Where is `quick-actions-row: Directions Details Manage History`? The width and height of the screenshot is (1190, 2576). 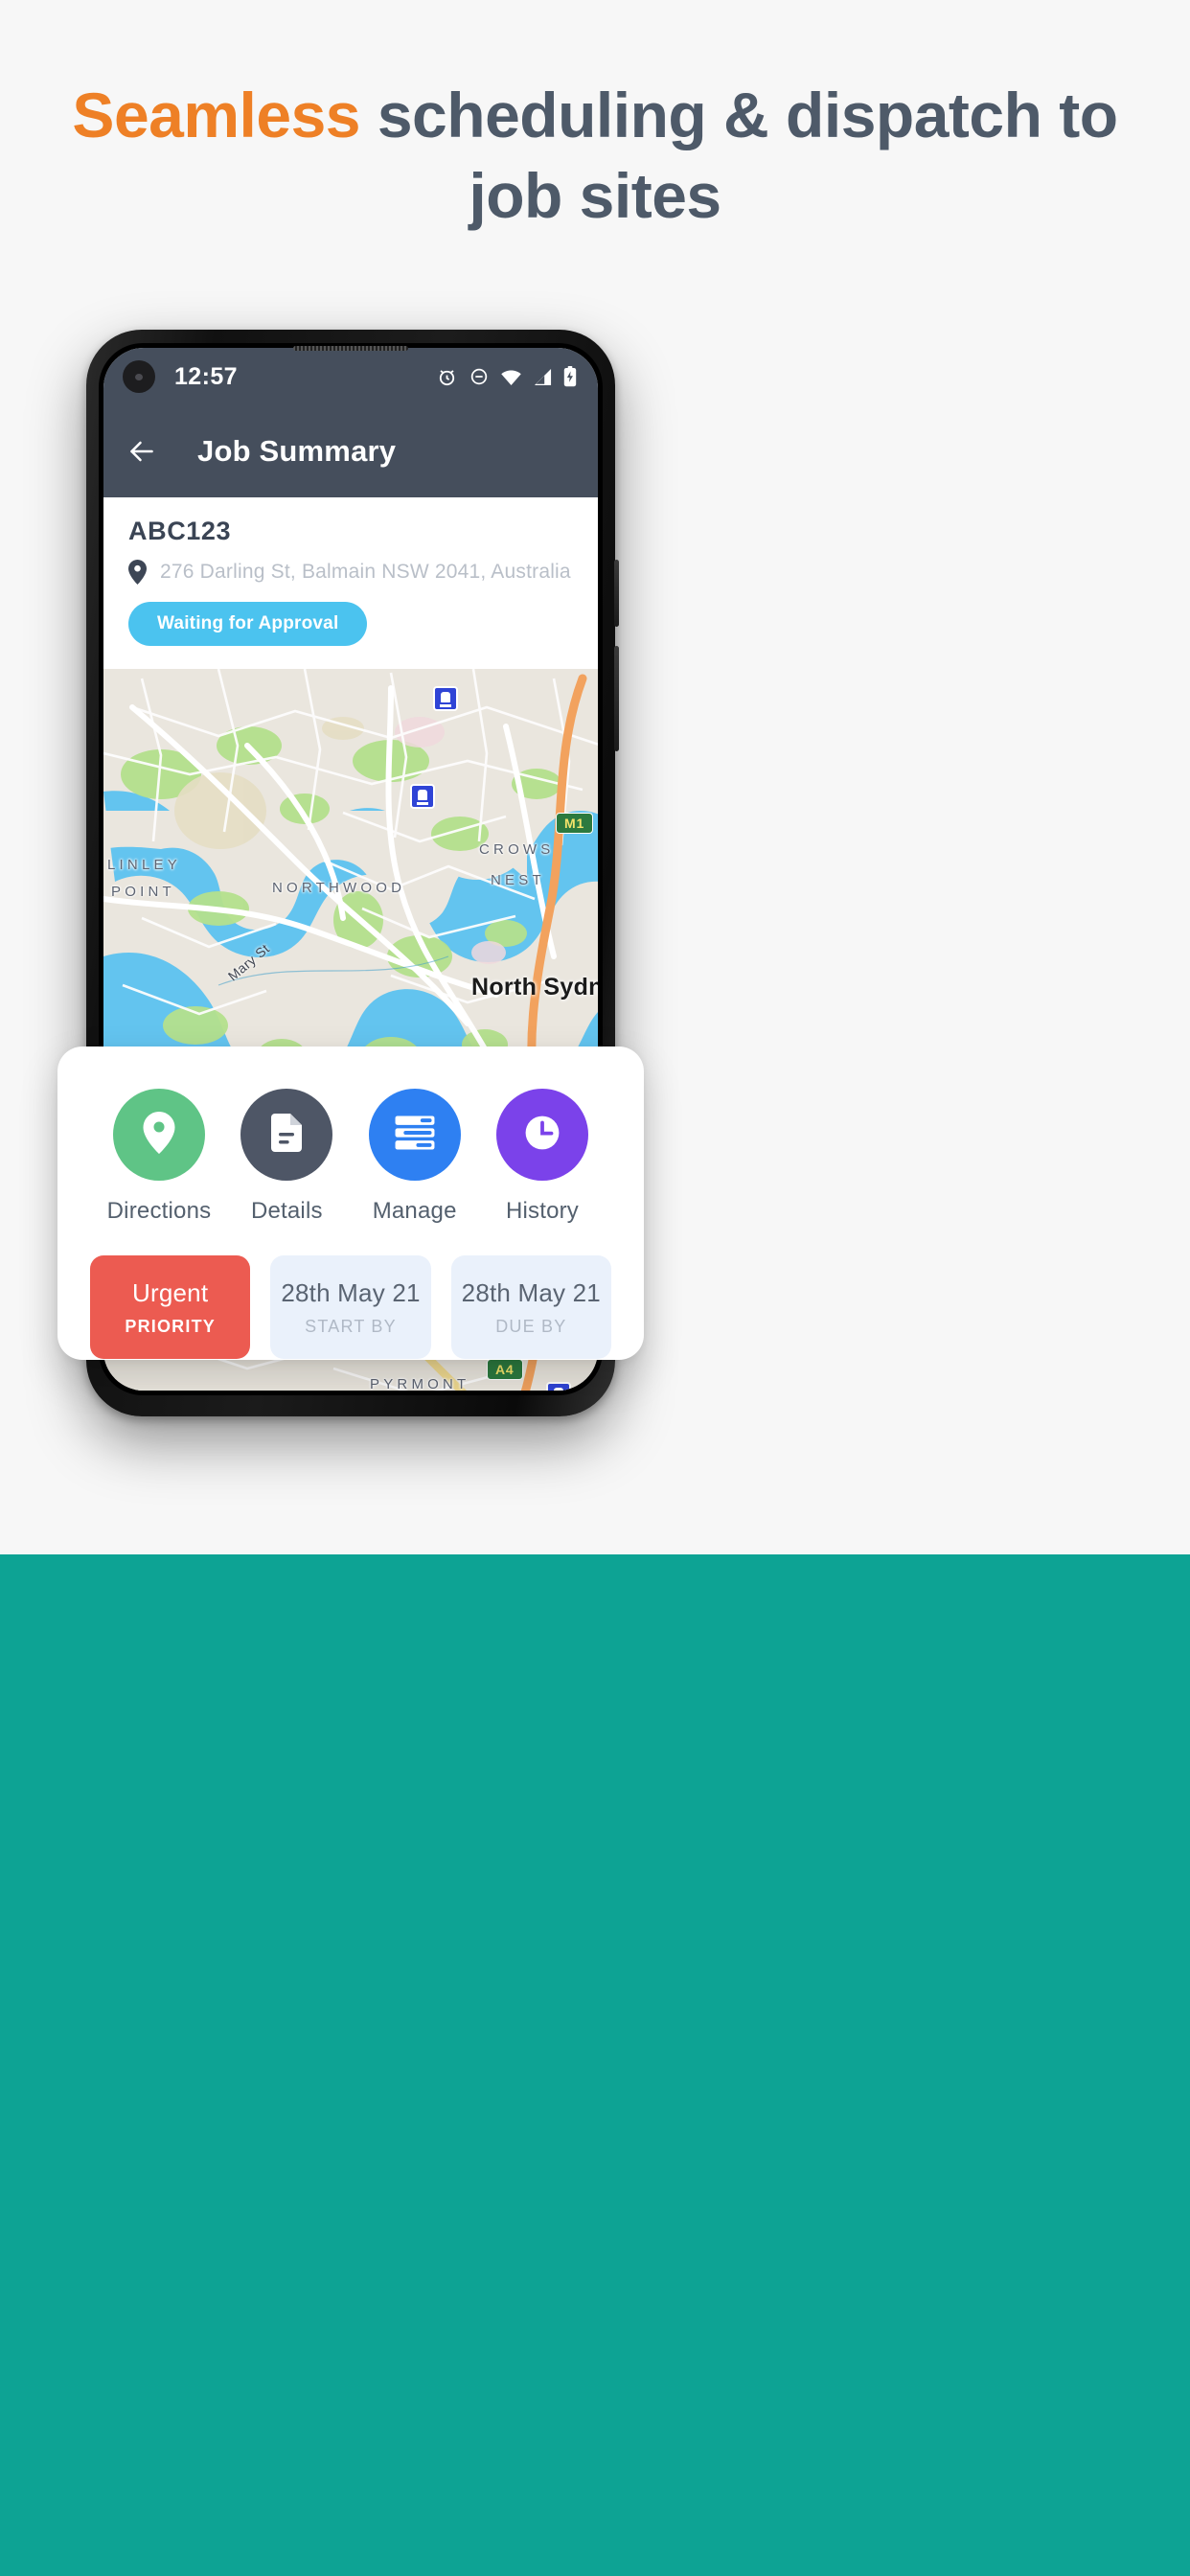 quick-actions-row: Directions Details Manage History is located at coordinates (350, 1157).